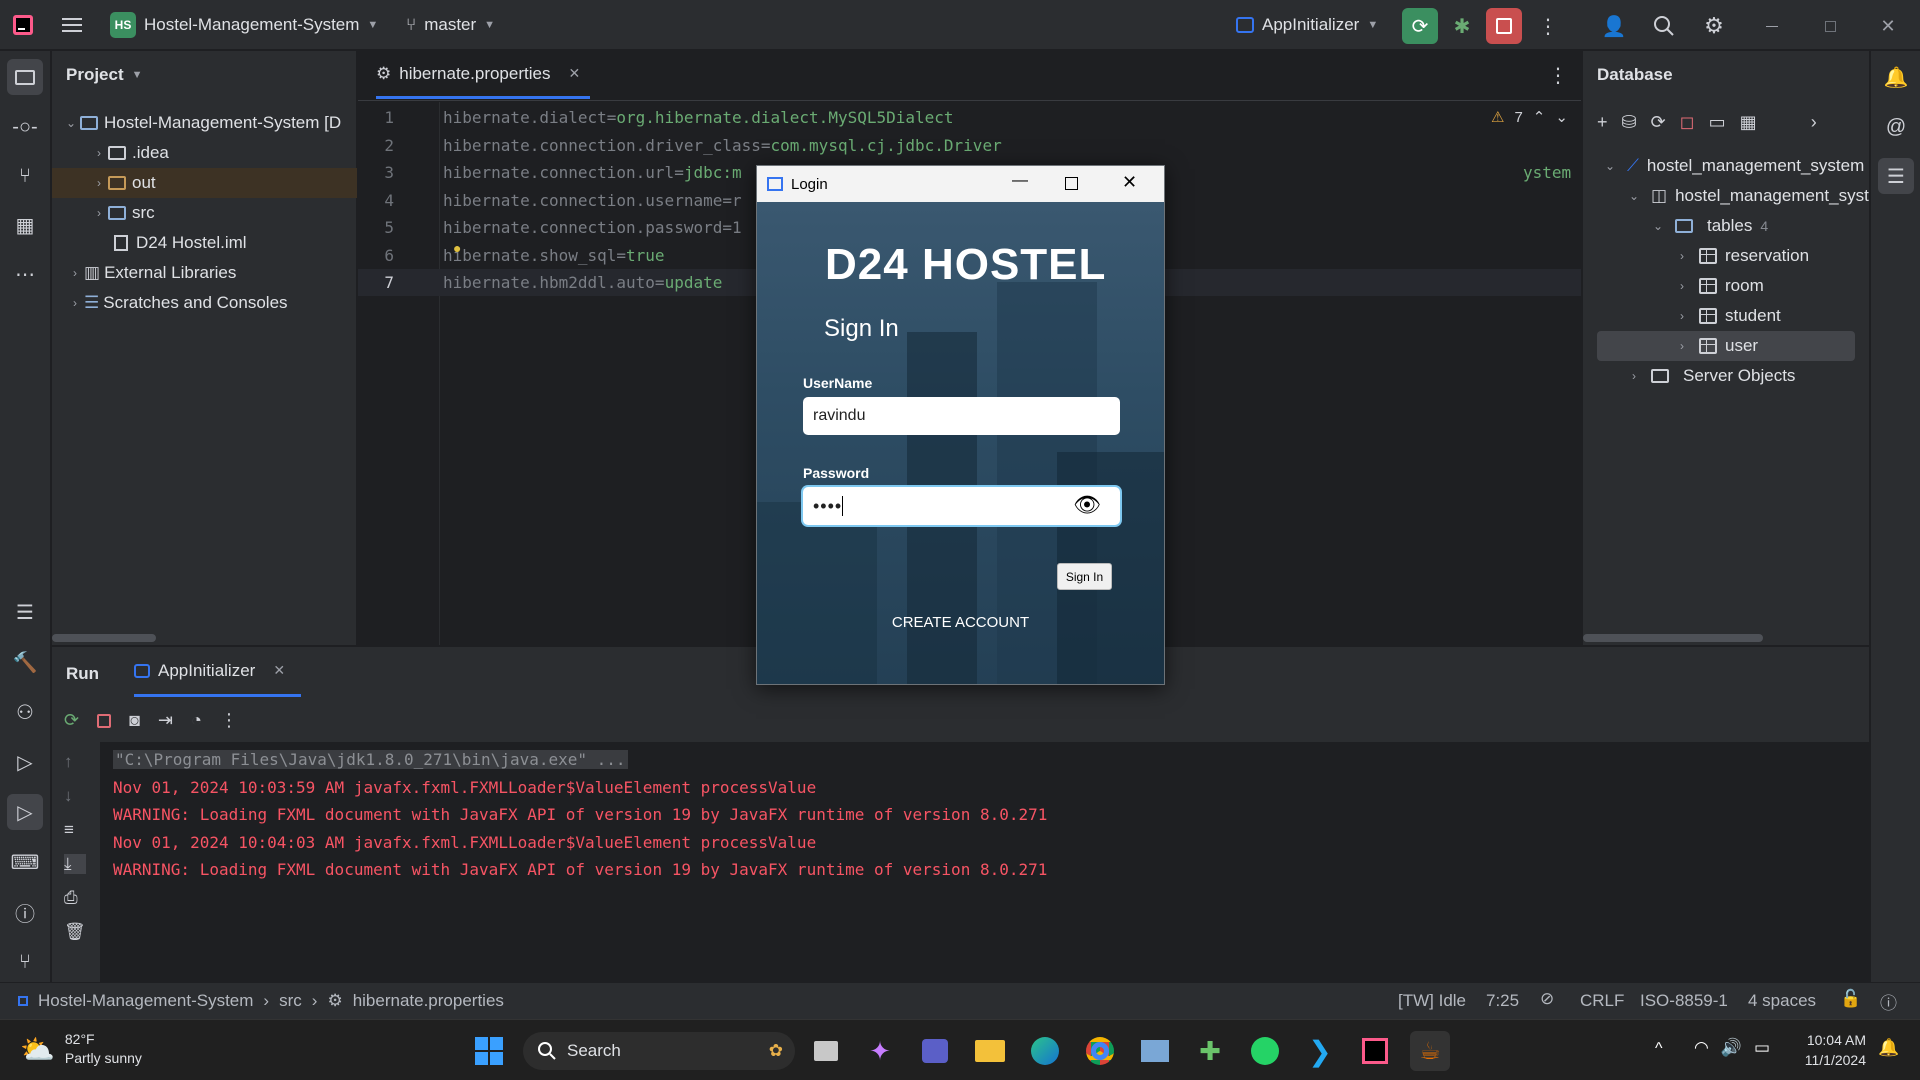  I want to click on line-separator: CRLF, so click(1602, 1001).